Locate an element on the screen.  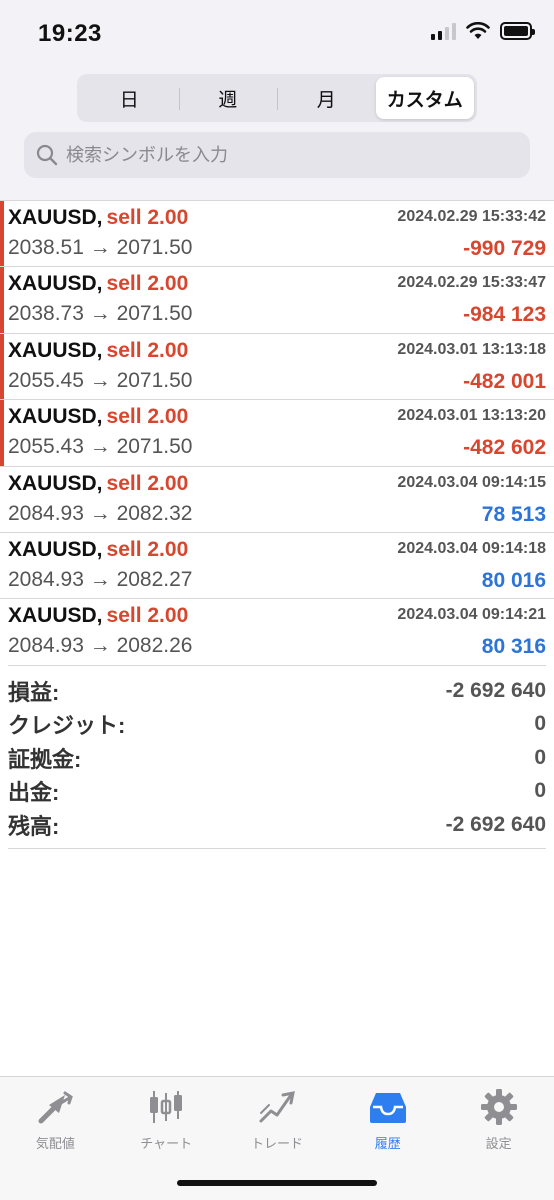
trade-datetime: 2024.03.01 13:13:20 is located at coordinates (471, 416).